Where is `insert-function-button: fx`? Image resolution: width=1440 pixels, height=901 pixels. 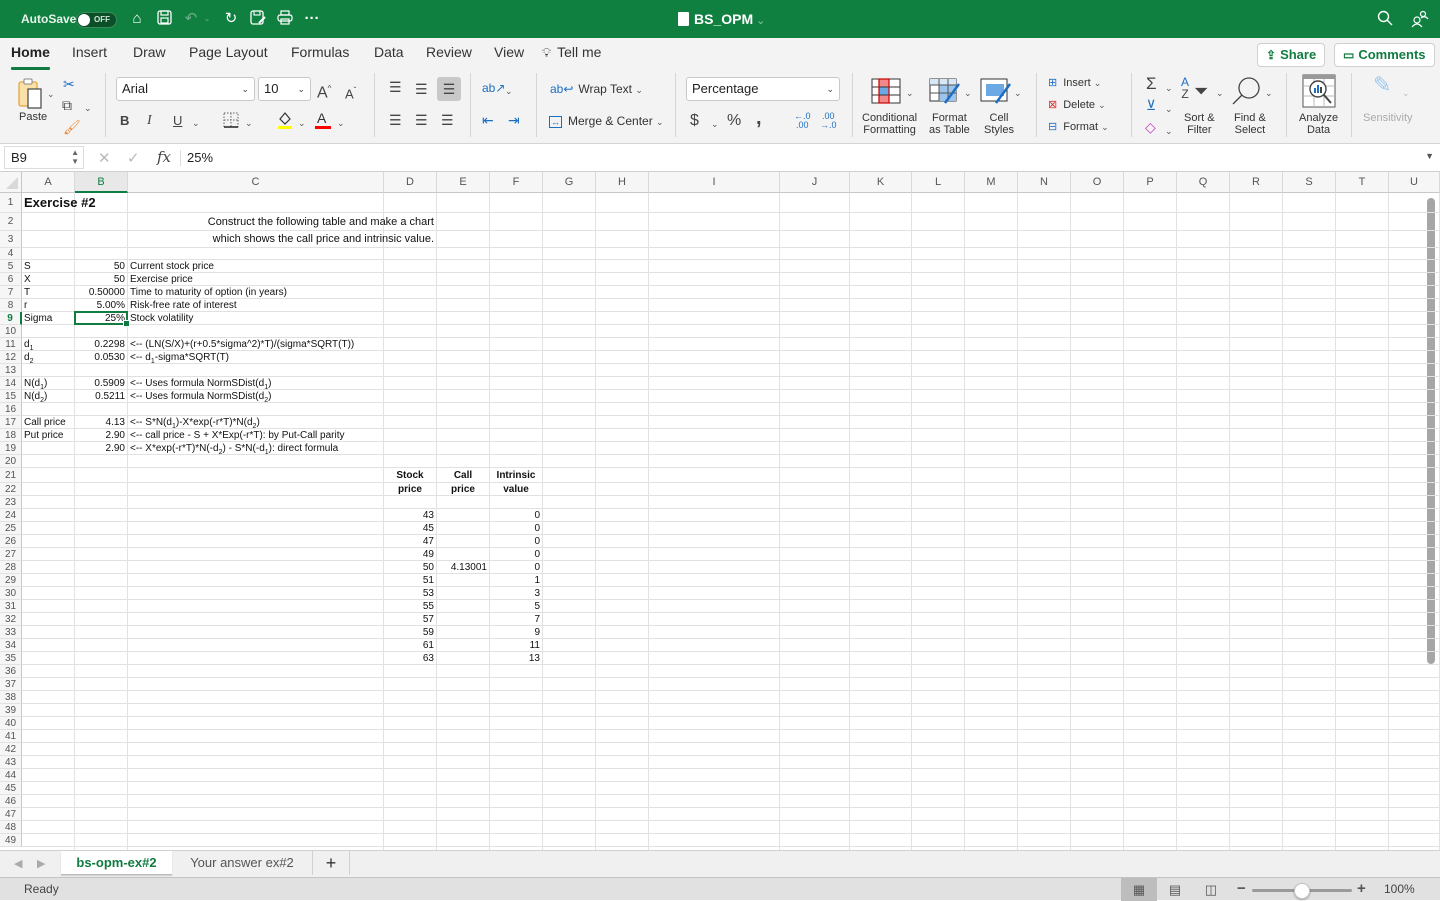
insert-function-button: fx is located at coordinates (164, 157).